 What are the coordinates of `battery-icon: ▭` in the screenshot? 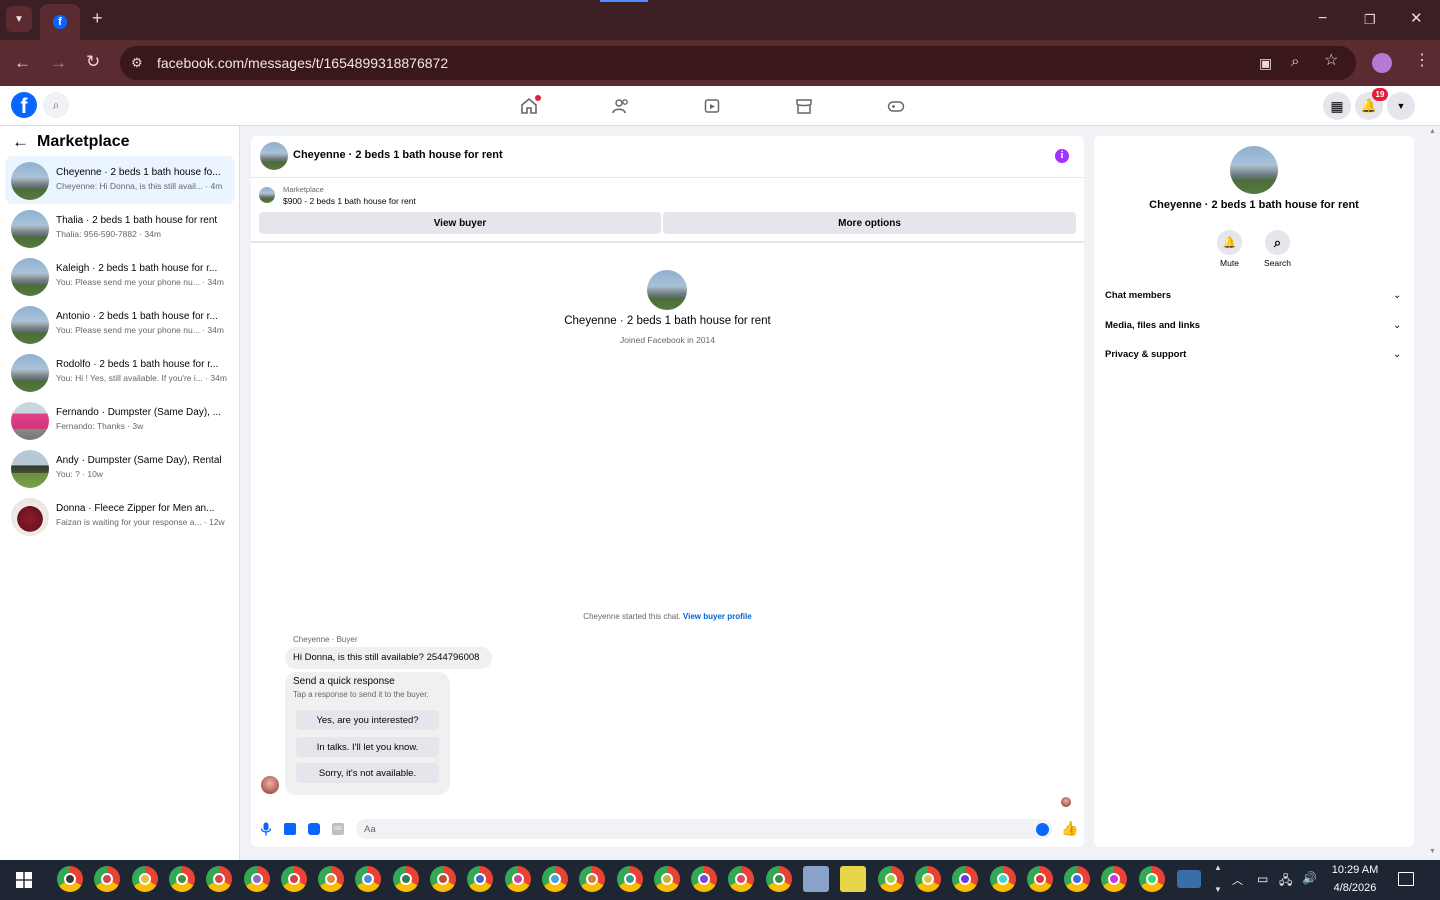 It's located at (1262, 879).